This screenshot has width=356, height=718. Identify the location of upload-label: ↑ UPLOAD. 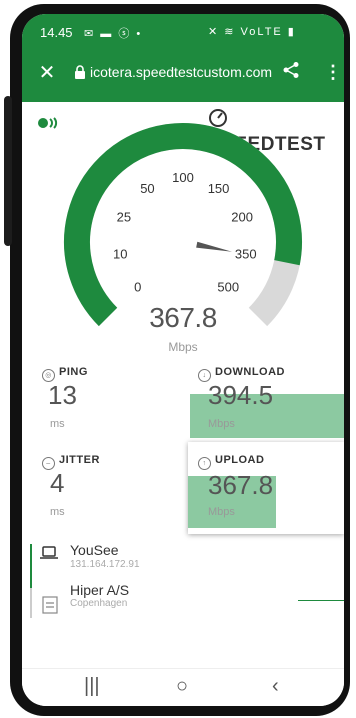
(231, 462).